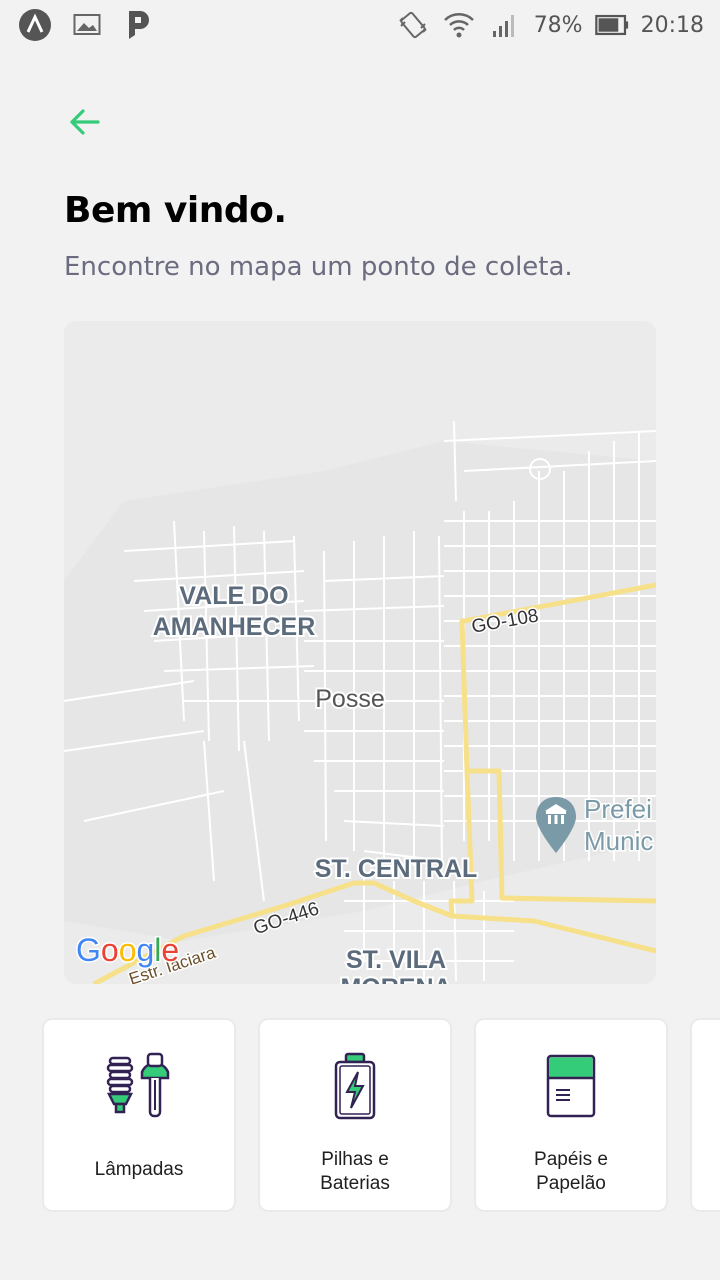 This screenshot has height=1280, width=720. What do you see at coordinates (672, 25) in the screenshot?
I see `clock: 20:18` at bounding box center [672, 25].